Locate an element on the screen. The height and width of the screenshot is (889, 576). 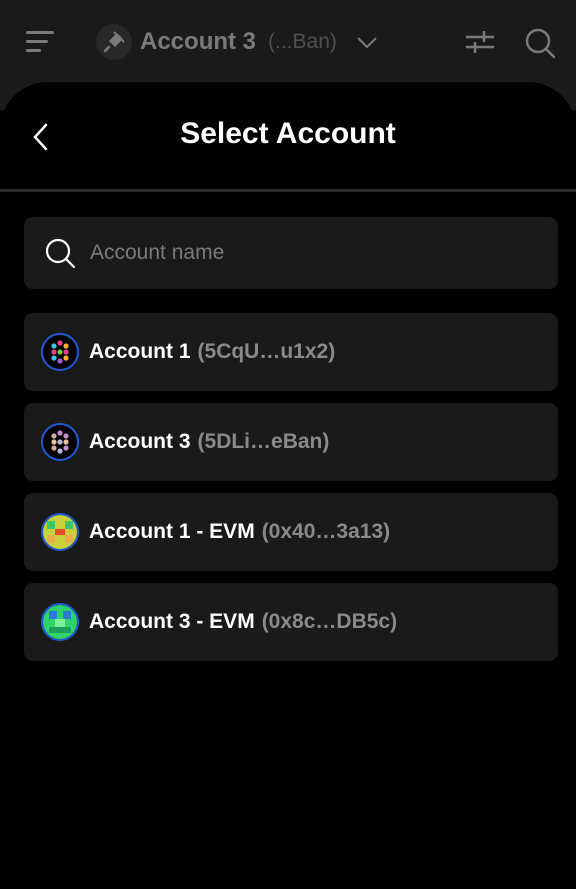
account-item: Account 1 - EVM (0x40…3a13) is located at coordinates (291, 532).